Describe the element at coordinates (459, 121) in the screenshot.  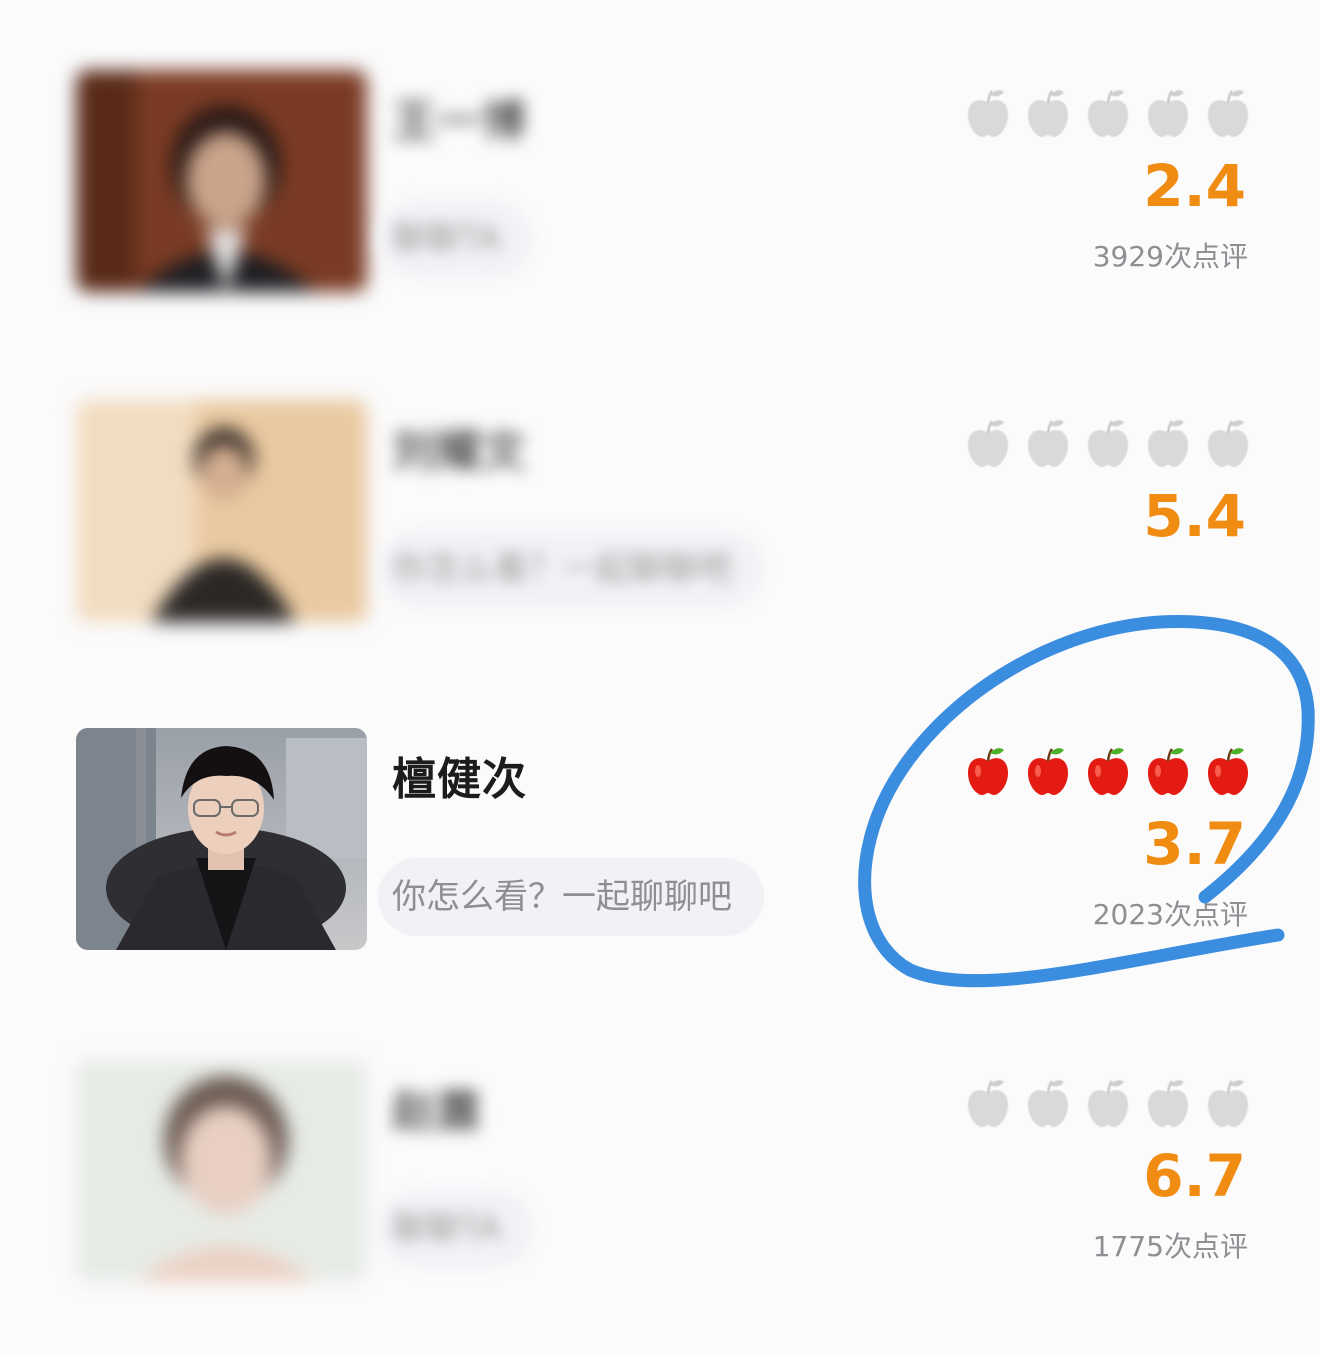
I see `celebrity-name: 王一博` at that location.